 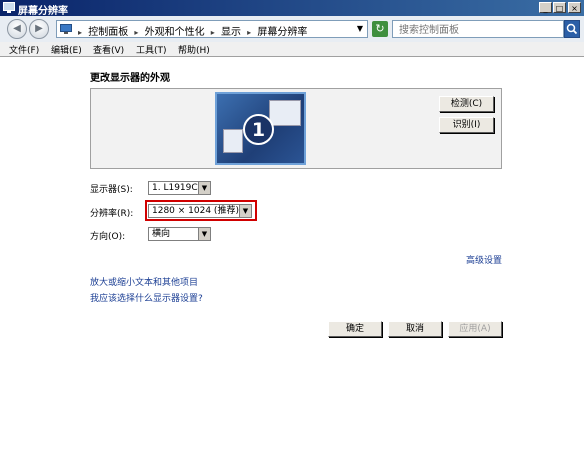 What do you see at coordinates (466, 104) in the screenshot?
I see `detect-button: 检测(C)` at bounding box center [466, 104].